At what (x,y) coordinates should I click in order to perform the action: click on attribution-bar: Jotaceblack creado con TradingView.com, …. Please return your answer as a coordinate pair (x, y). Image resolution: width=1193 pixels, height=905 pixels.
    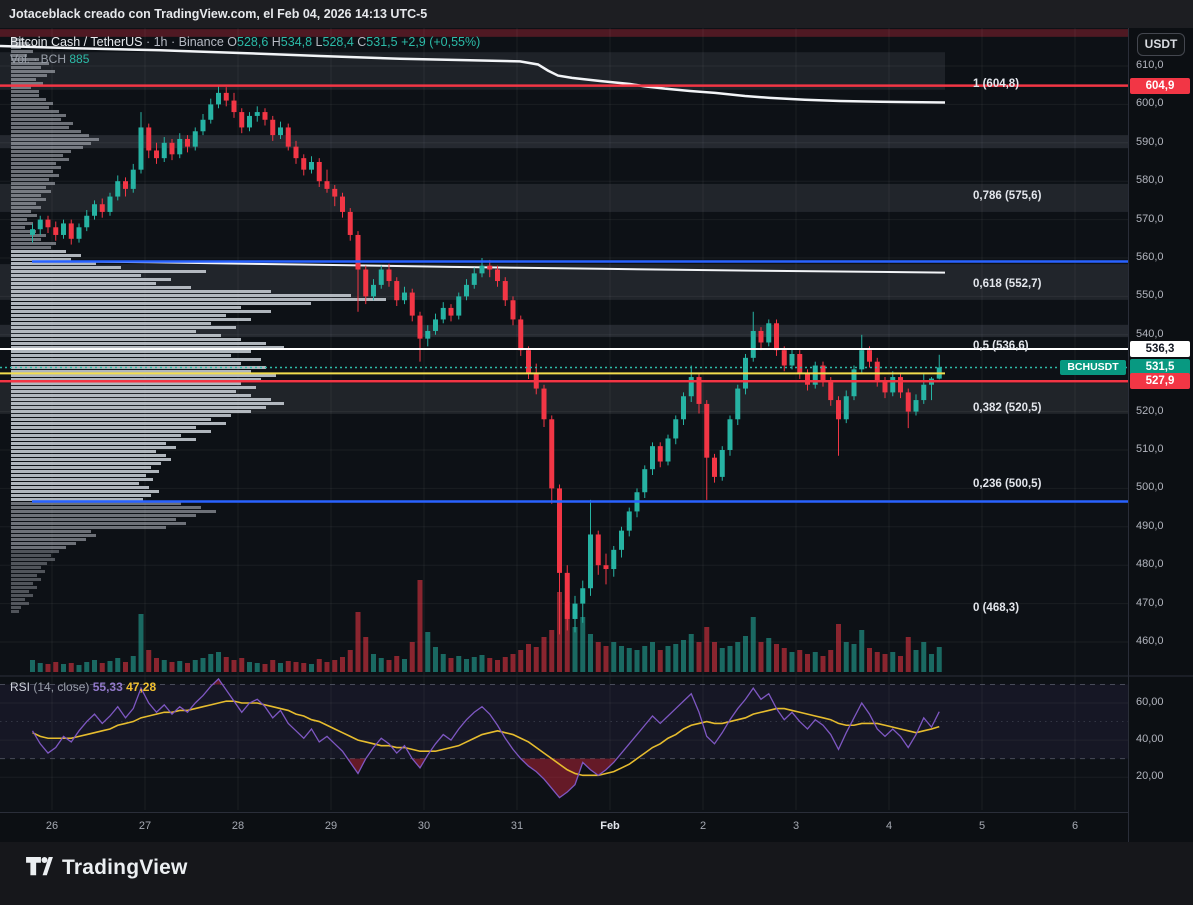
    Looking at the image, I should click on (596, 14).